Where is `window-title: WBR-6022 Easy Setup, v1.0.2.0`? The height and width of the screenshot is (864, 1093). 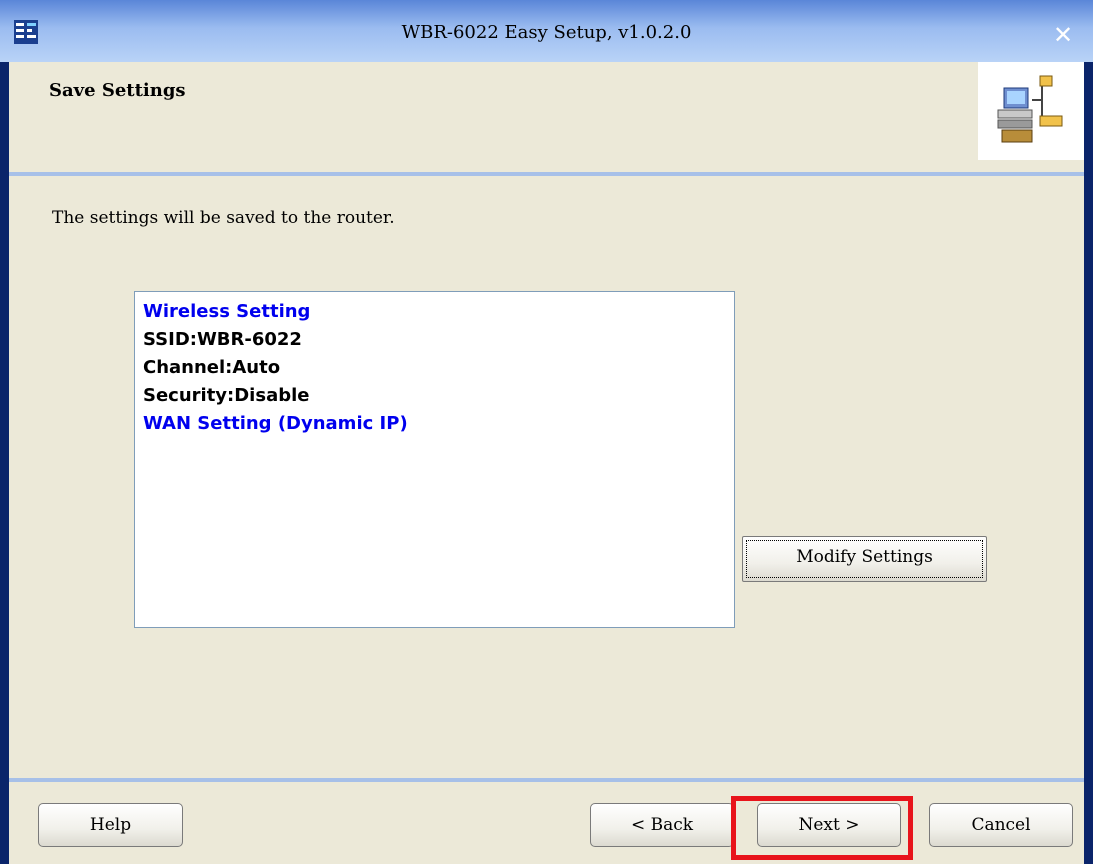 window-title: WBR-6022 Easy Setup, v1.0.2.0 is located at coordinates (546, 32).